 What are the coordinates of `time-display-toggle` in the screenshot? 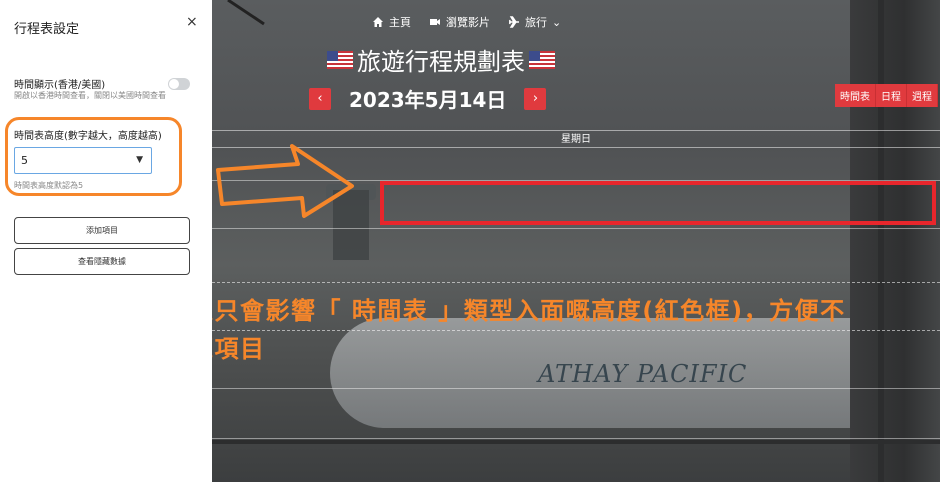 It's located at (179, 84).